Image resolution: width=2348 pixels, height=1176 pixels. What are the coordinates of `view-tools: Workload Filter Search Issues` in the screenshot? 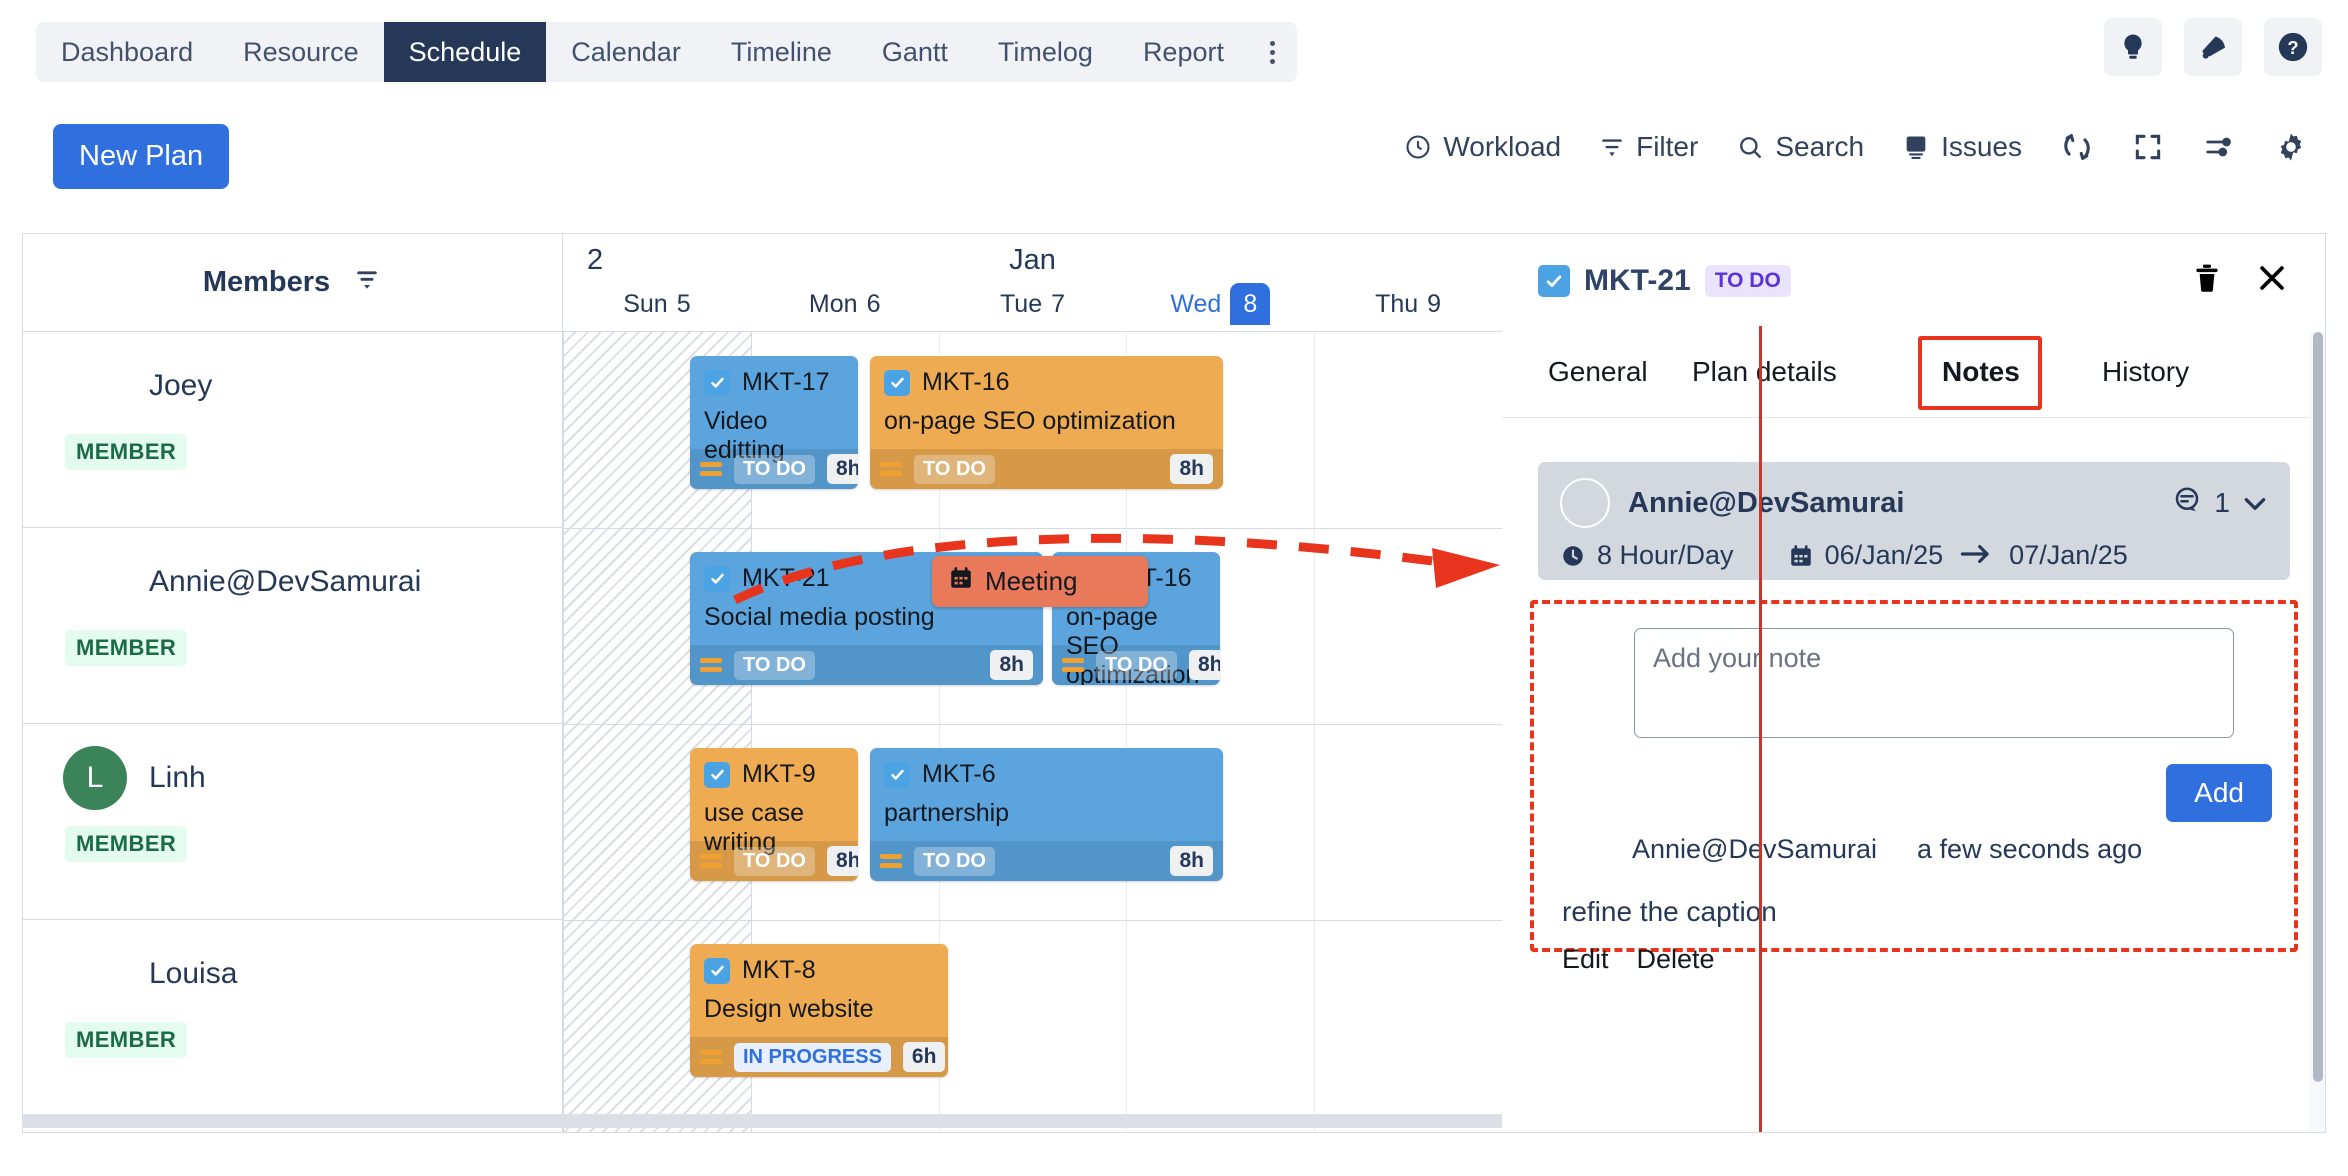 It's located at (1856, 147).